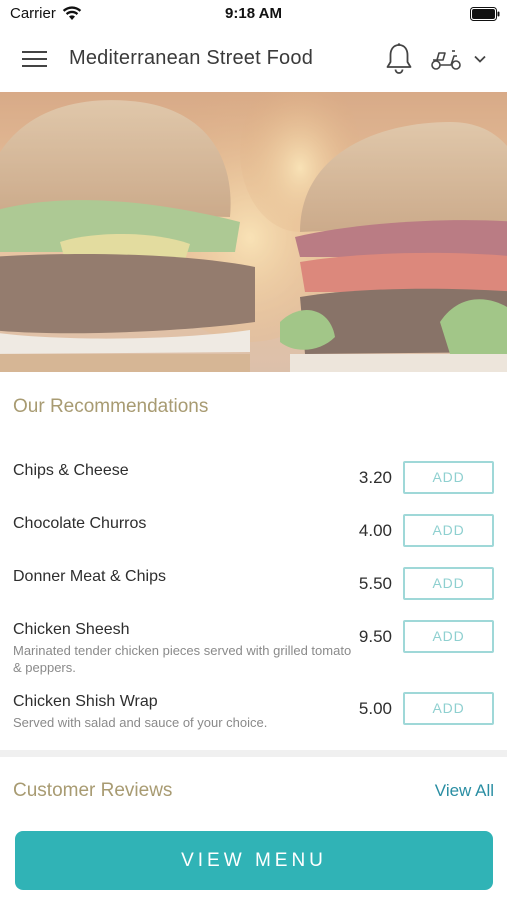  What do you see at coordinates (89, 576) in the screenshot?
I see `item-name: Donner Meat & Chips` at bounding box center [89, 576].